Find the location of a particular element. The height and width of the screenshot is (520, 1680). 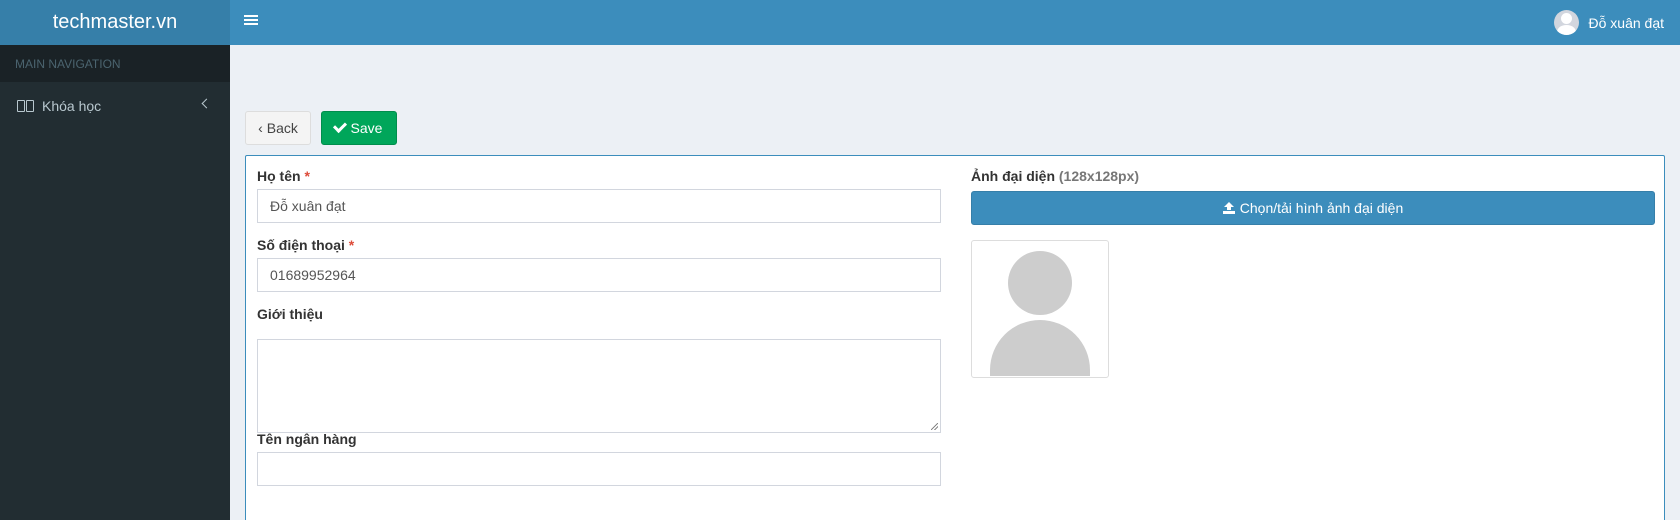

check-icon is located at coordinates (339, 126).